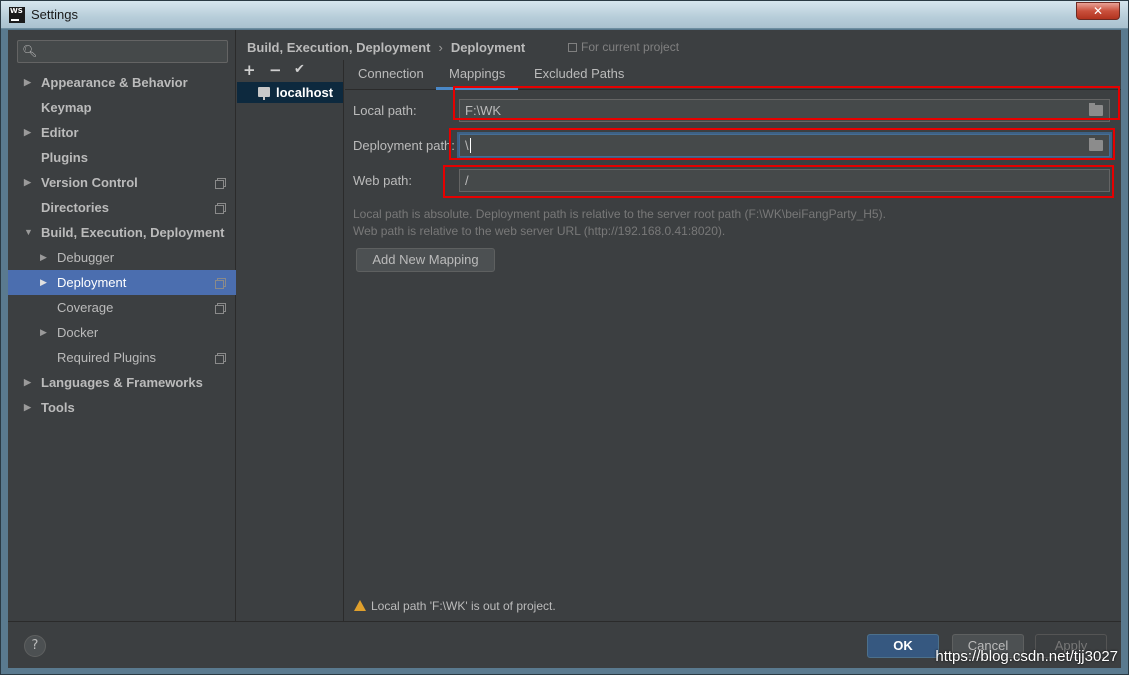 This screenshot has width=1129, height=675. Describe the element at coordinates (35, 646) in the screenshot. I see `help-button: ?` at that location.